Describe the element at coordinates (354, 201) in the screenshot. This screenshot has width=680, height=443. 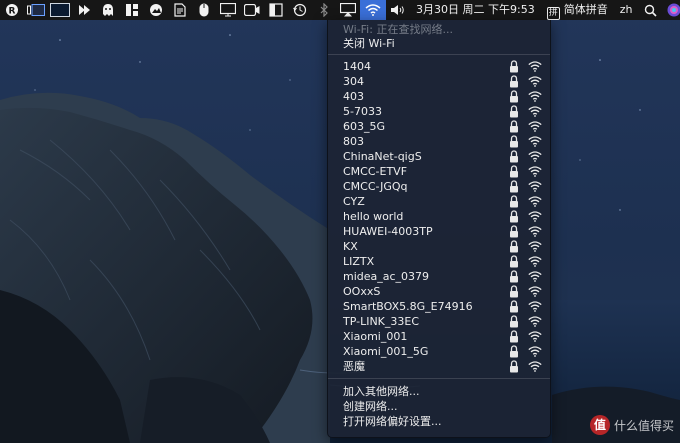
I see `network-name: CYZ` at that location.